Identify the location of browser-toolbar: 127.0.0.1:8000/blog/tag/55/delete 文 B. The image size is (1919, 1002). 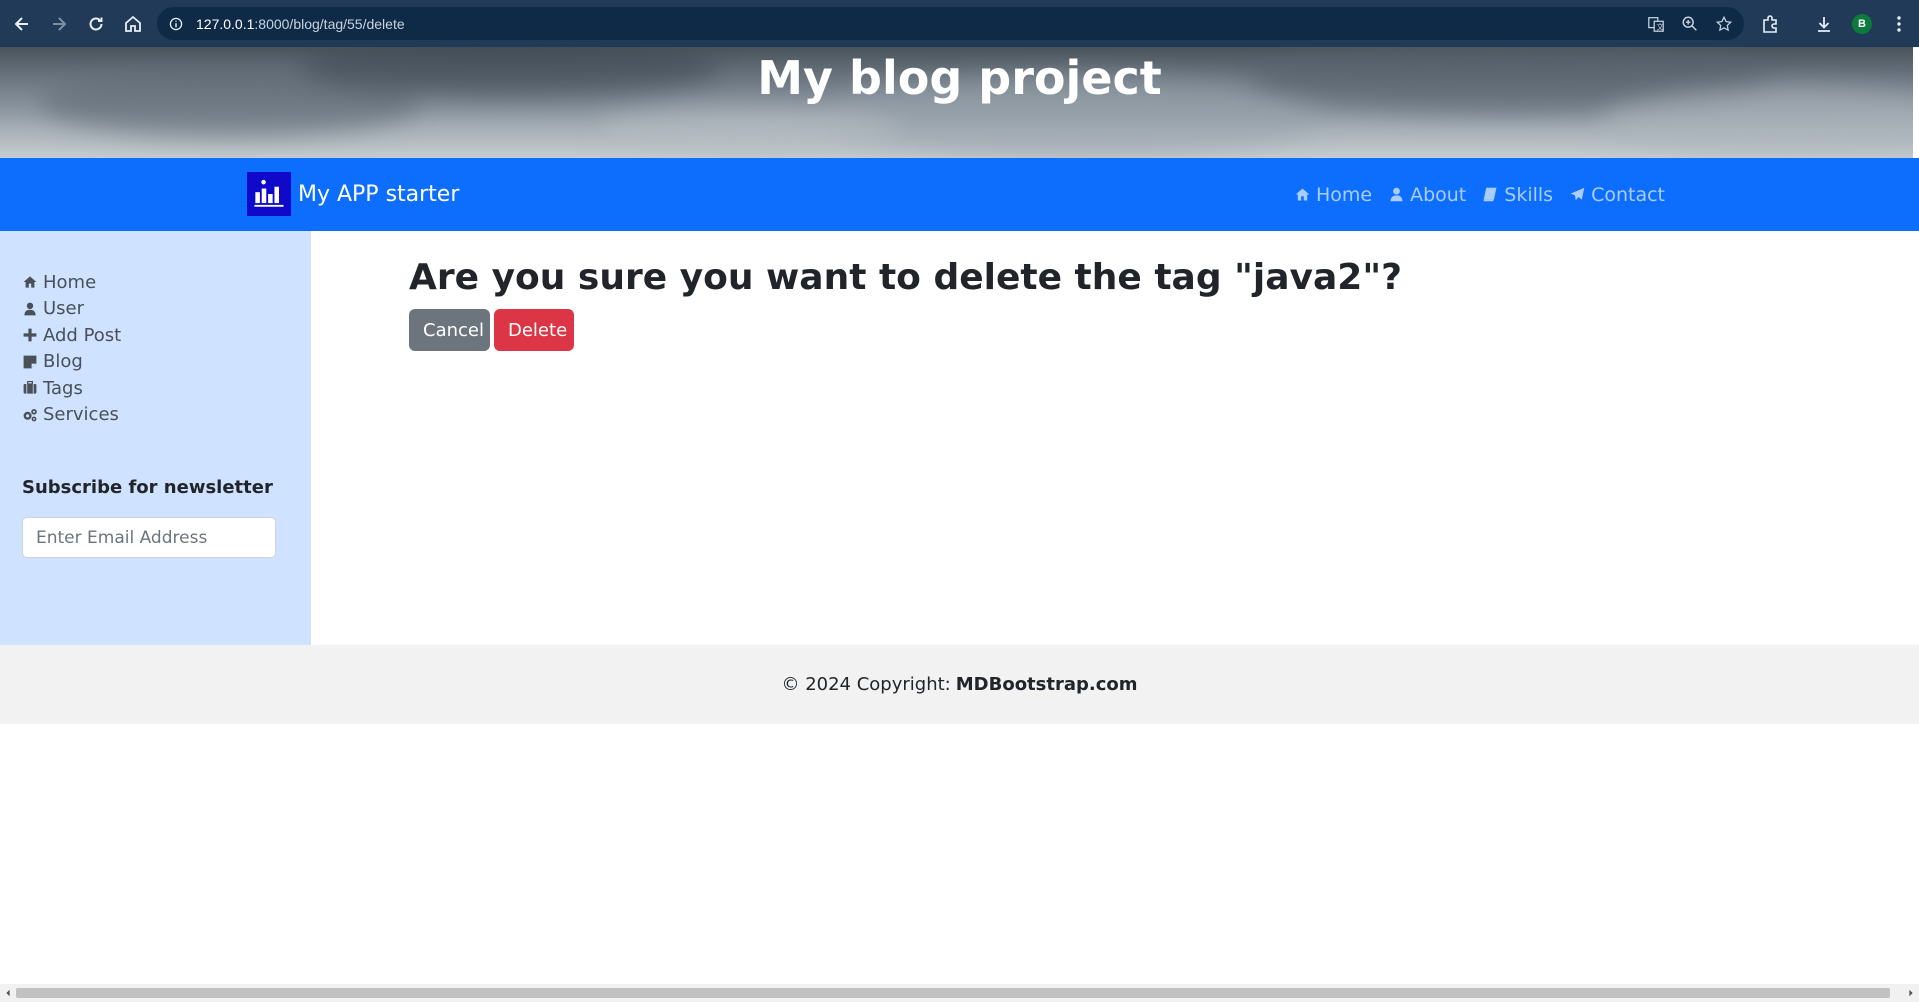
(959, 23).